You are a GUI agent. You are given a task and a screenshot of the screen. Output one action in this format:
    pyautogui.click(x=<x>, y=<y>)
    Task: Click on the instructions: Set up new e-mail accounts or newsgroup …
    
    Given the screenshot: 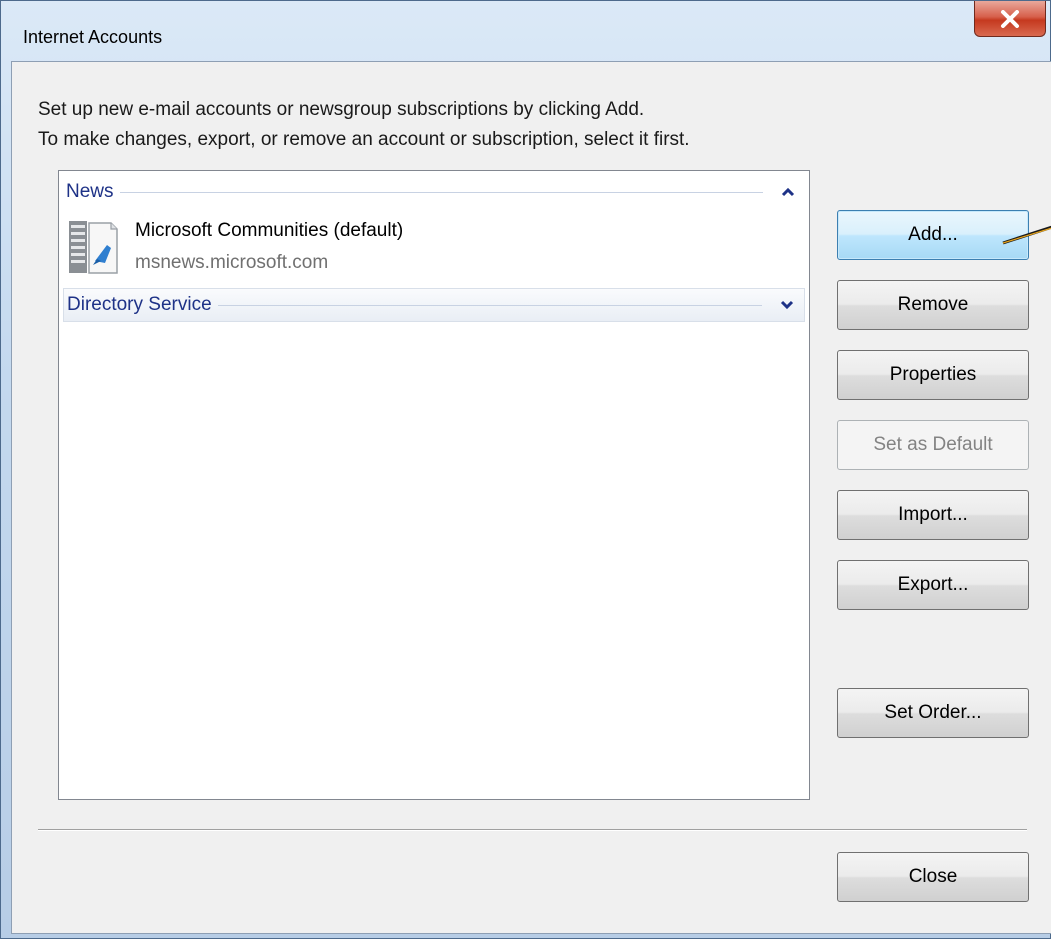 What is the action you would take?
    pyautogui.click(x=364, y=125)
    